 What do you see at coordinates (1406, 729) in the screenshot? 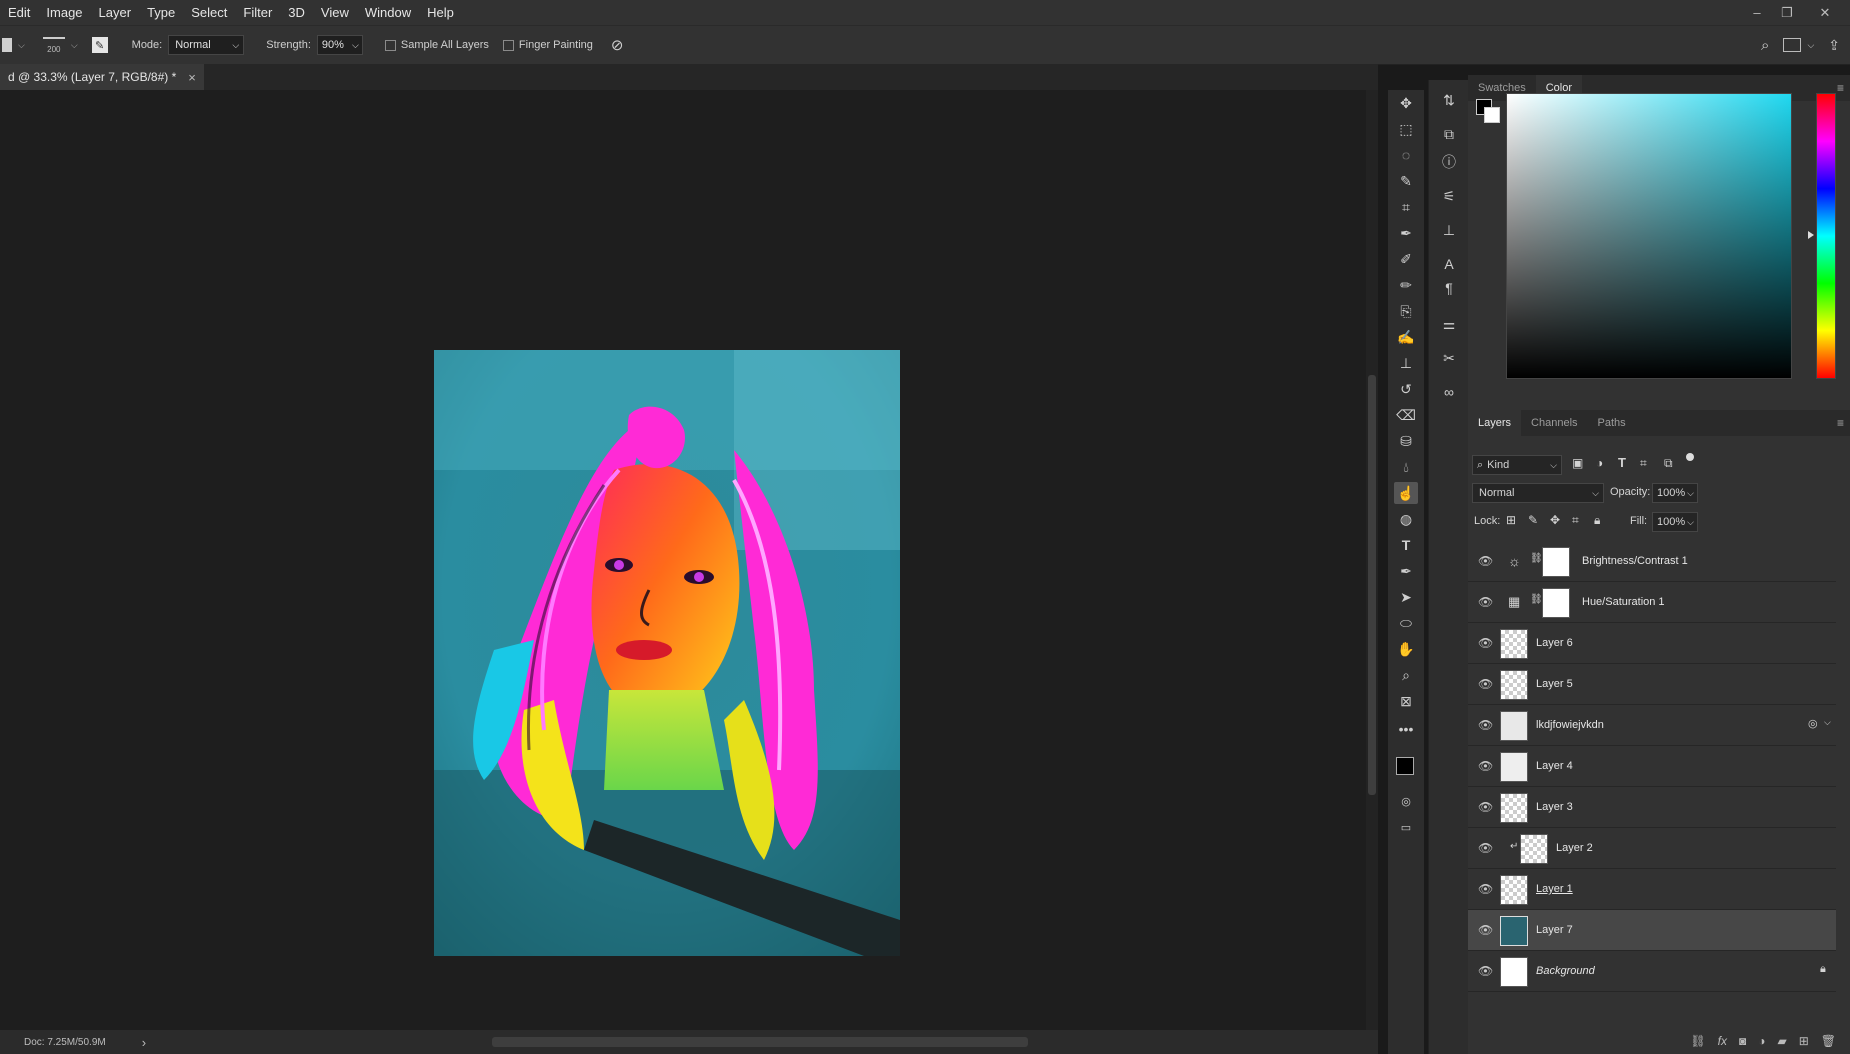
I see `more-tools-icon: •••` at bounding box center [1406, 729].